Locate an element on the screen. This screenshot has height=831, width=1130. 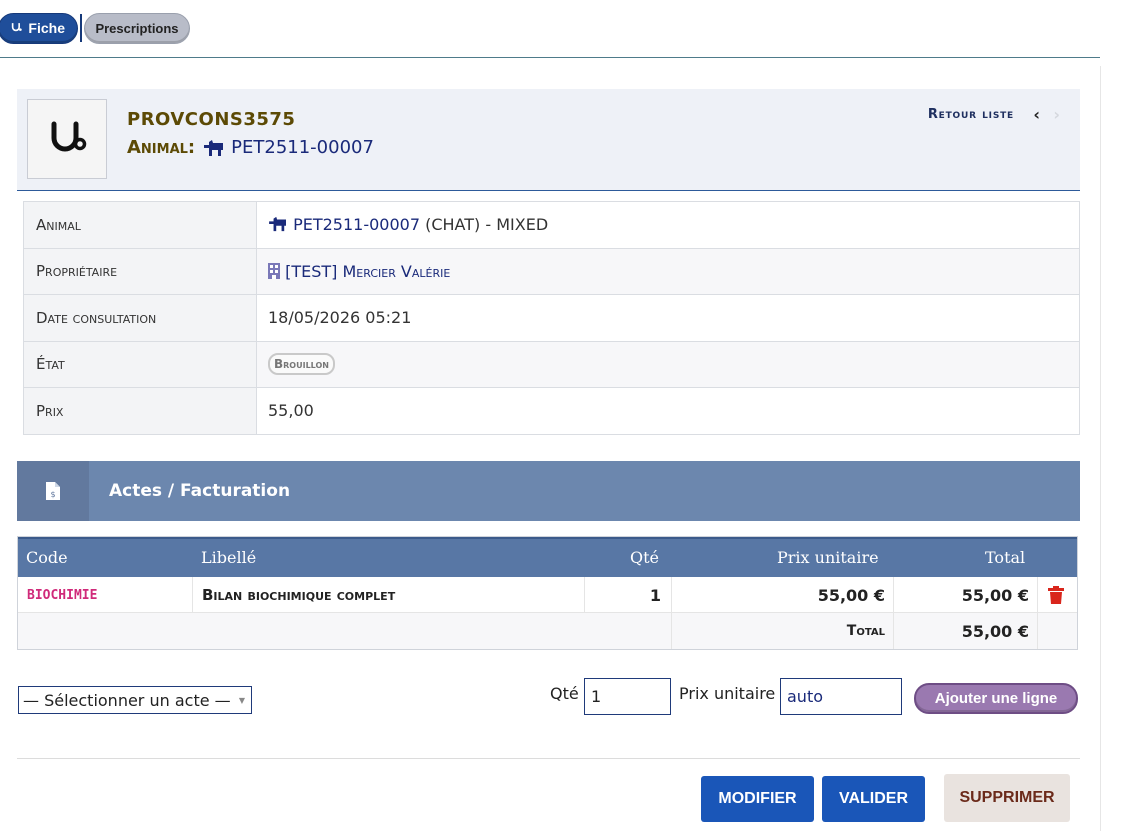
detail-row-proprietaire: Propriétaire [TEST] Mercier Valérie is located at coordinates (551, 271).